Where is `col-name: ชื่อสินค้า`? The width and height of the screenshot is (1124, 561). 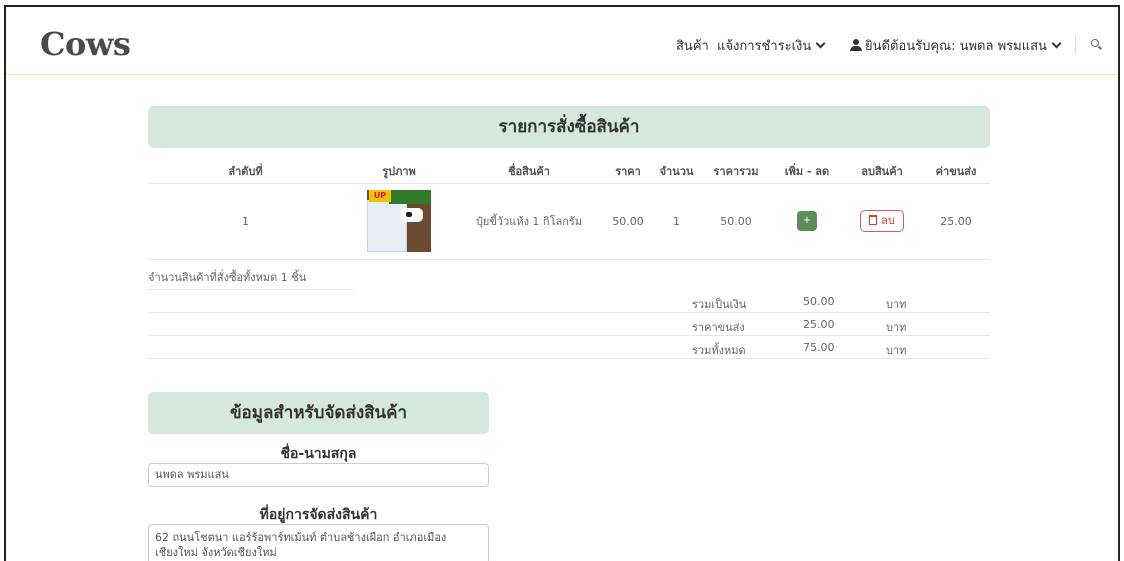
col-name: ชื่อสินค้า is located at coordinates (529, 171).